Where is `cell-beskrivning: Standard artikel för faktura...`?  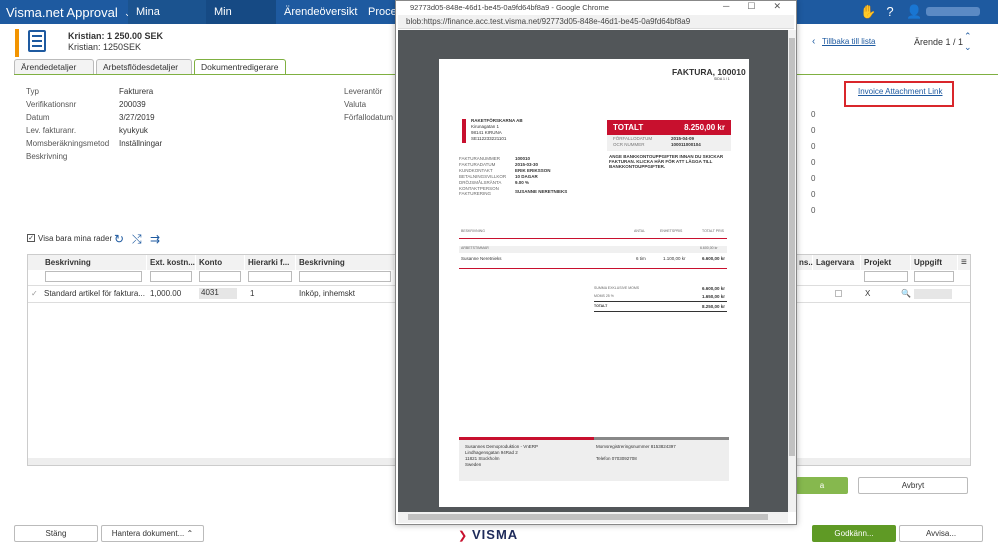 cell-beskrivning: Standard artikel för faktura... is located at coordinates (94, 293).